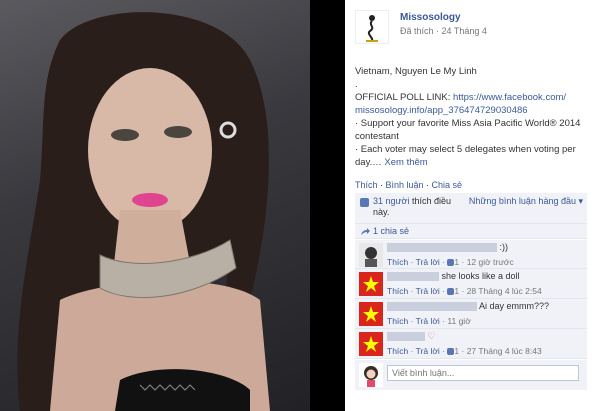  I want to click on page-logo, so click(372, 27).